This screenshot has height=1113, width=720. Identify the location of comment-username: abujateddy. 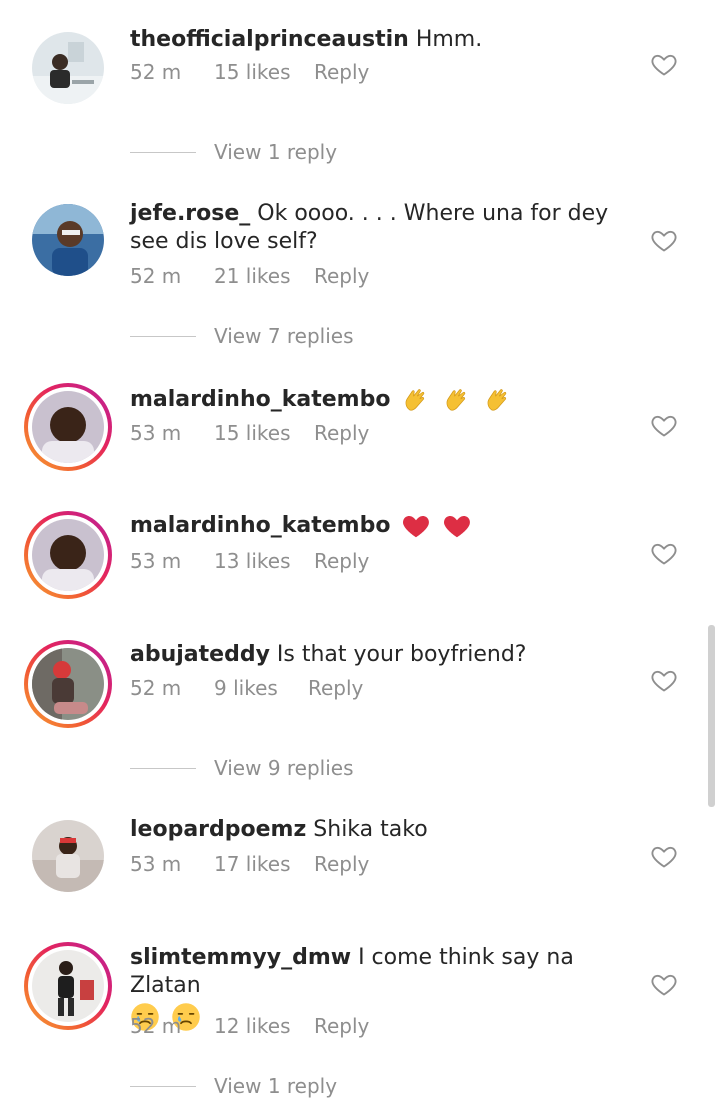
(200, 654).